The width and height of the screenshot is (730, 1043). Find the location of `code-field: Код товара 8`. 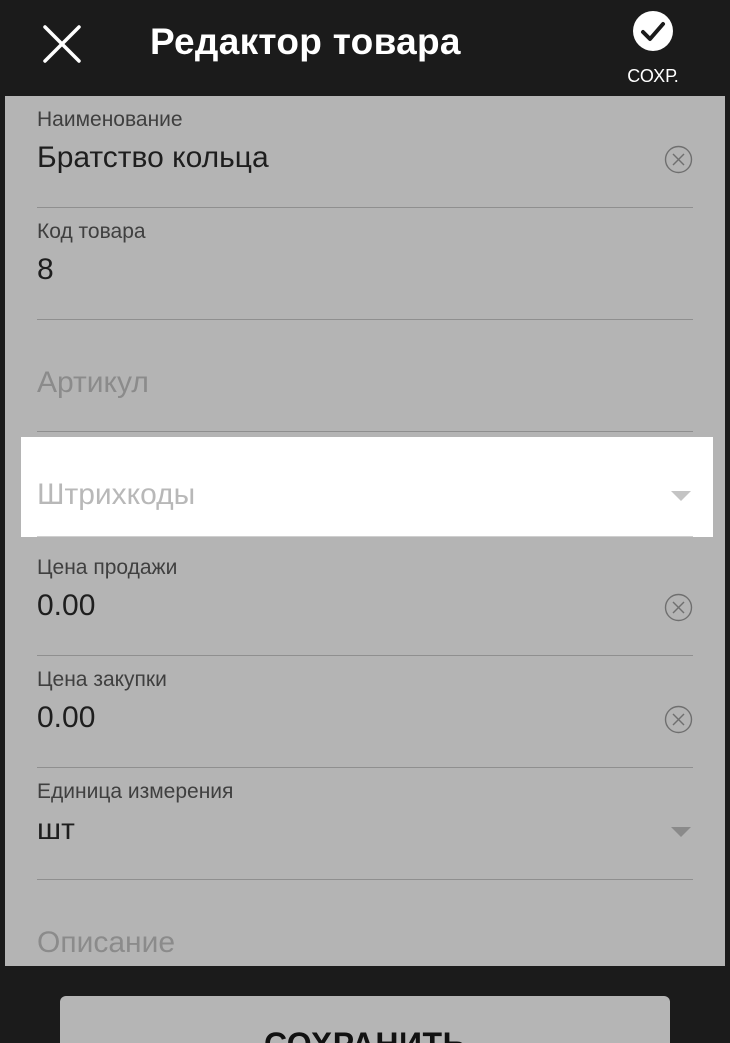

code-field: Код товара 8 is located at coordinates (365, 264).